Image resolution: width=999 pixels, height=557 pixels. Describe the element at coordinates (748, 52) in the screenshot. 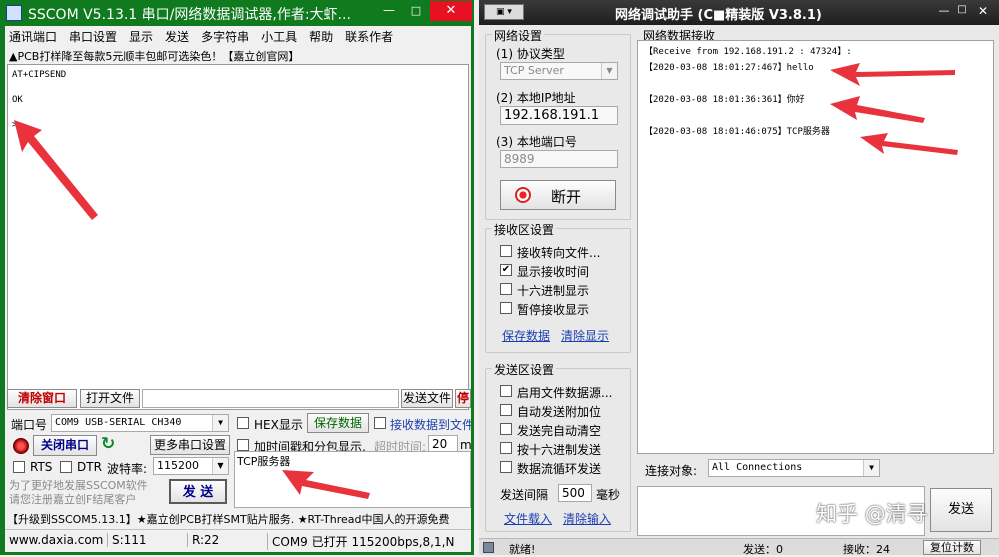

I see `recv-line: 【Receive from 192.168.191.2 : 47324】:` at that location.